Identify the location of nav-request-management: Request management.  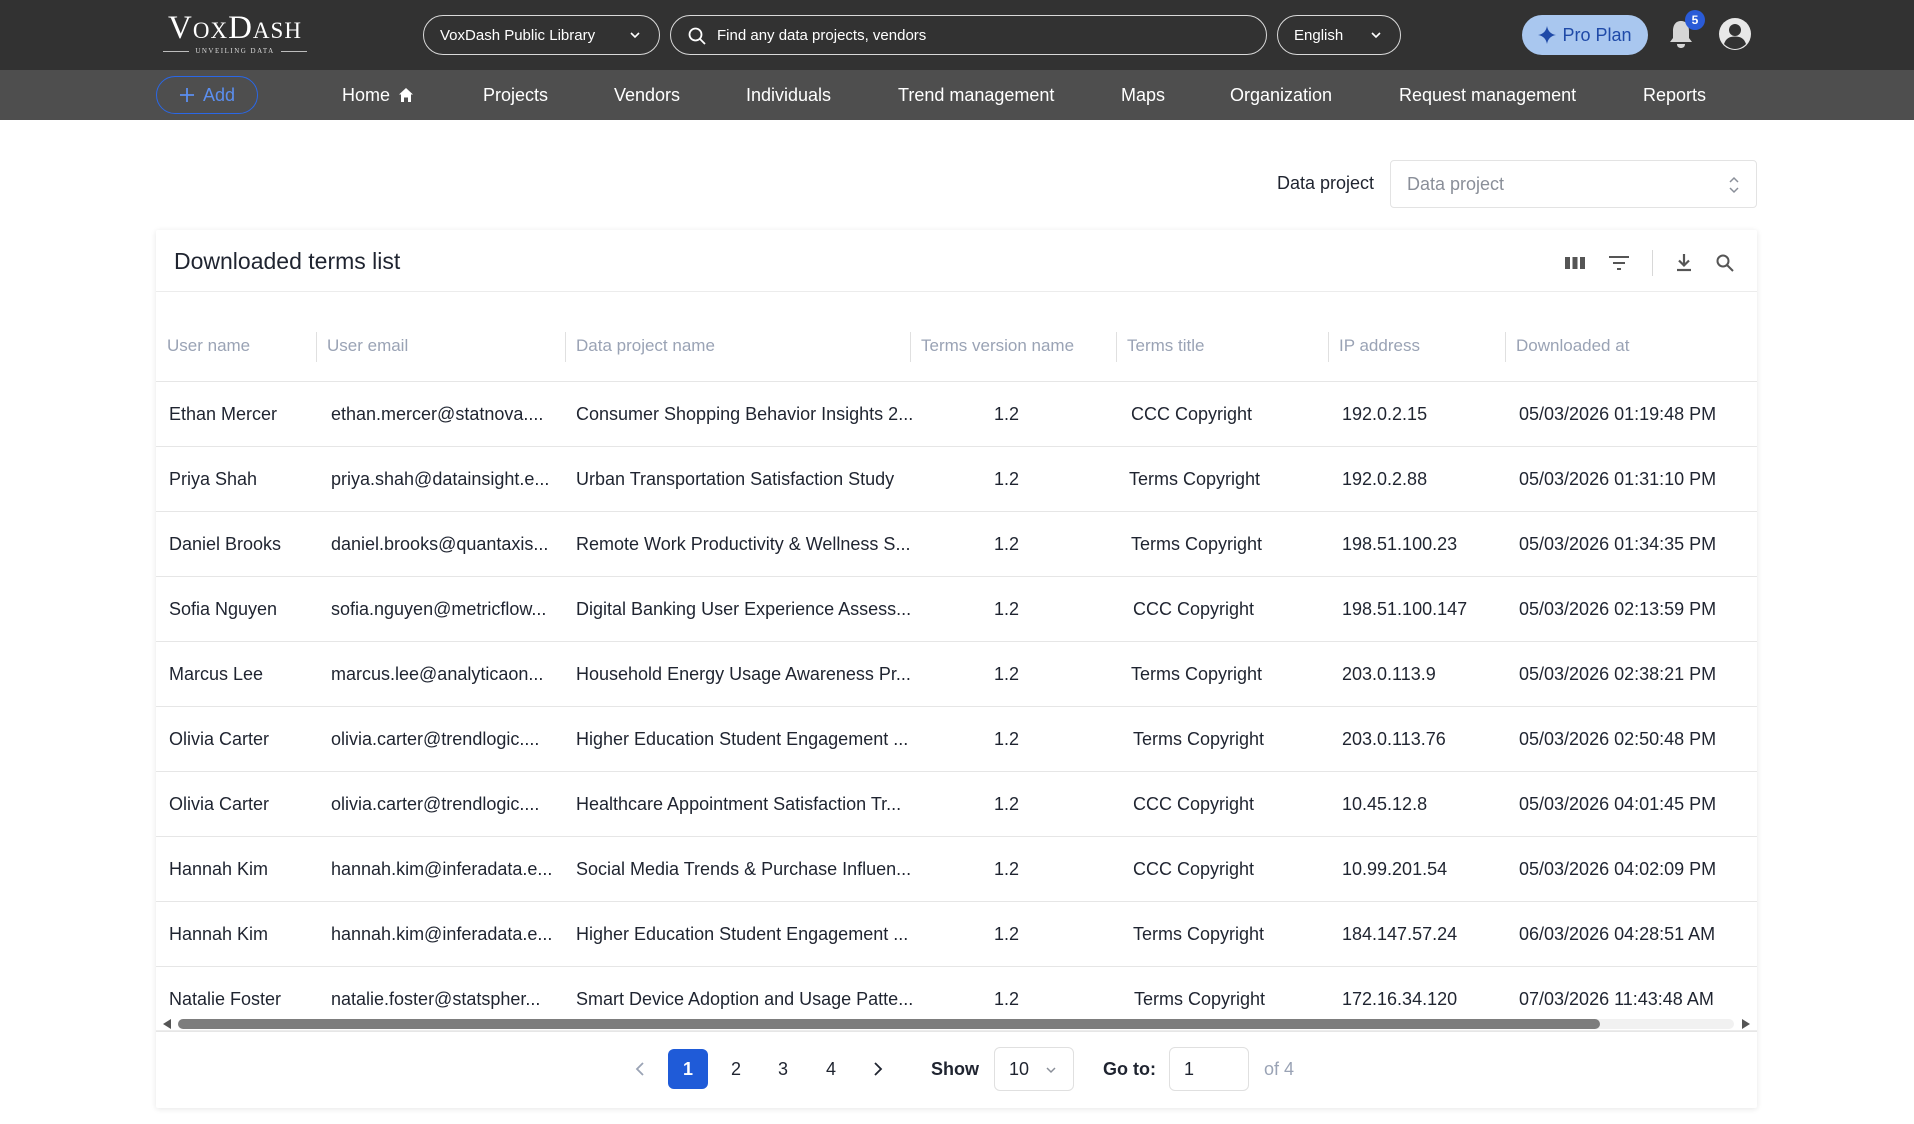
(1487, 95).